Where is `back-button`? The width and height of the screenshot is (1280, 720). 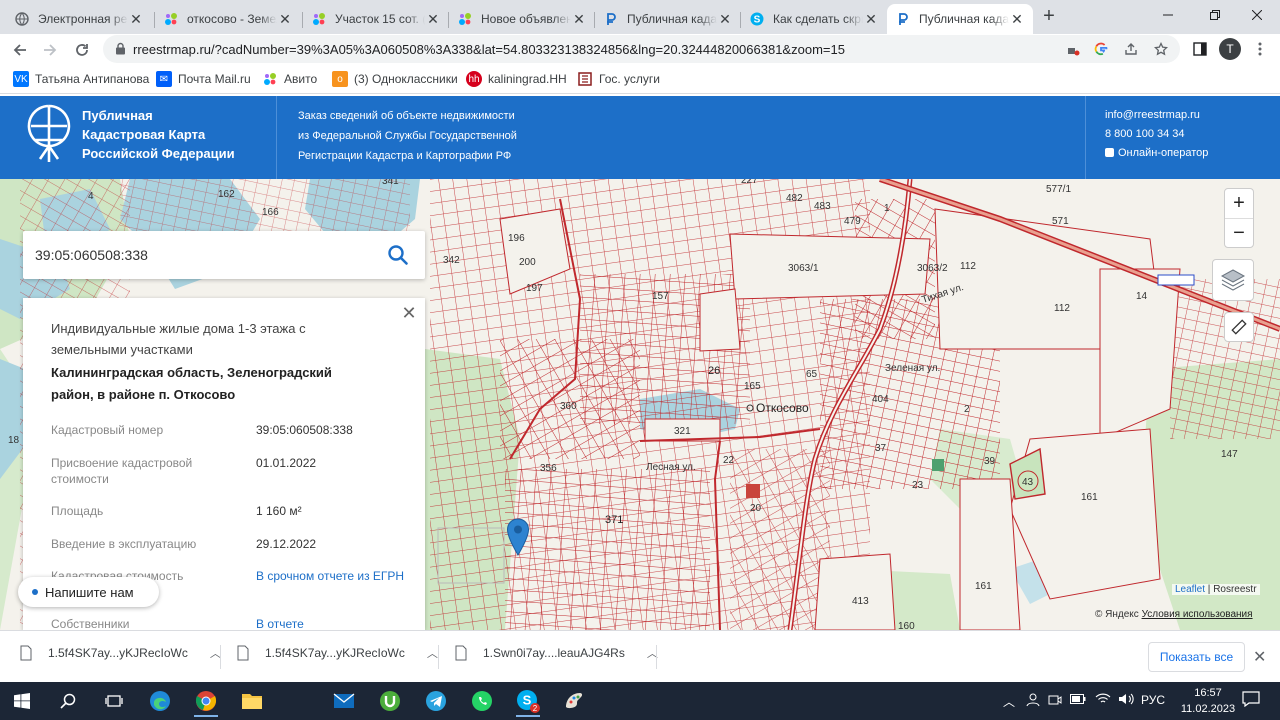
back-button is located at coordinates (20, 50).